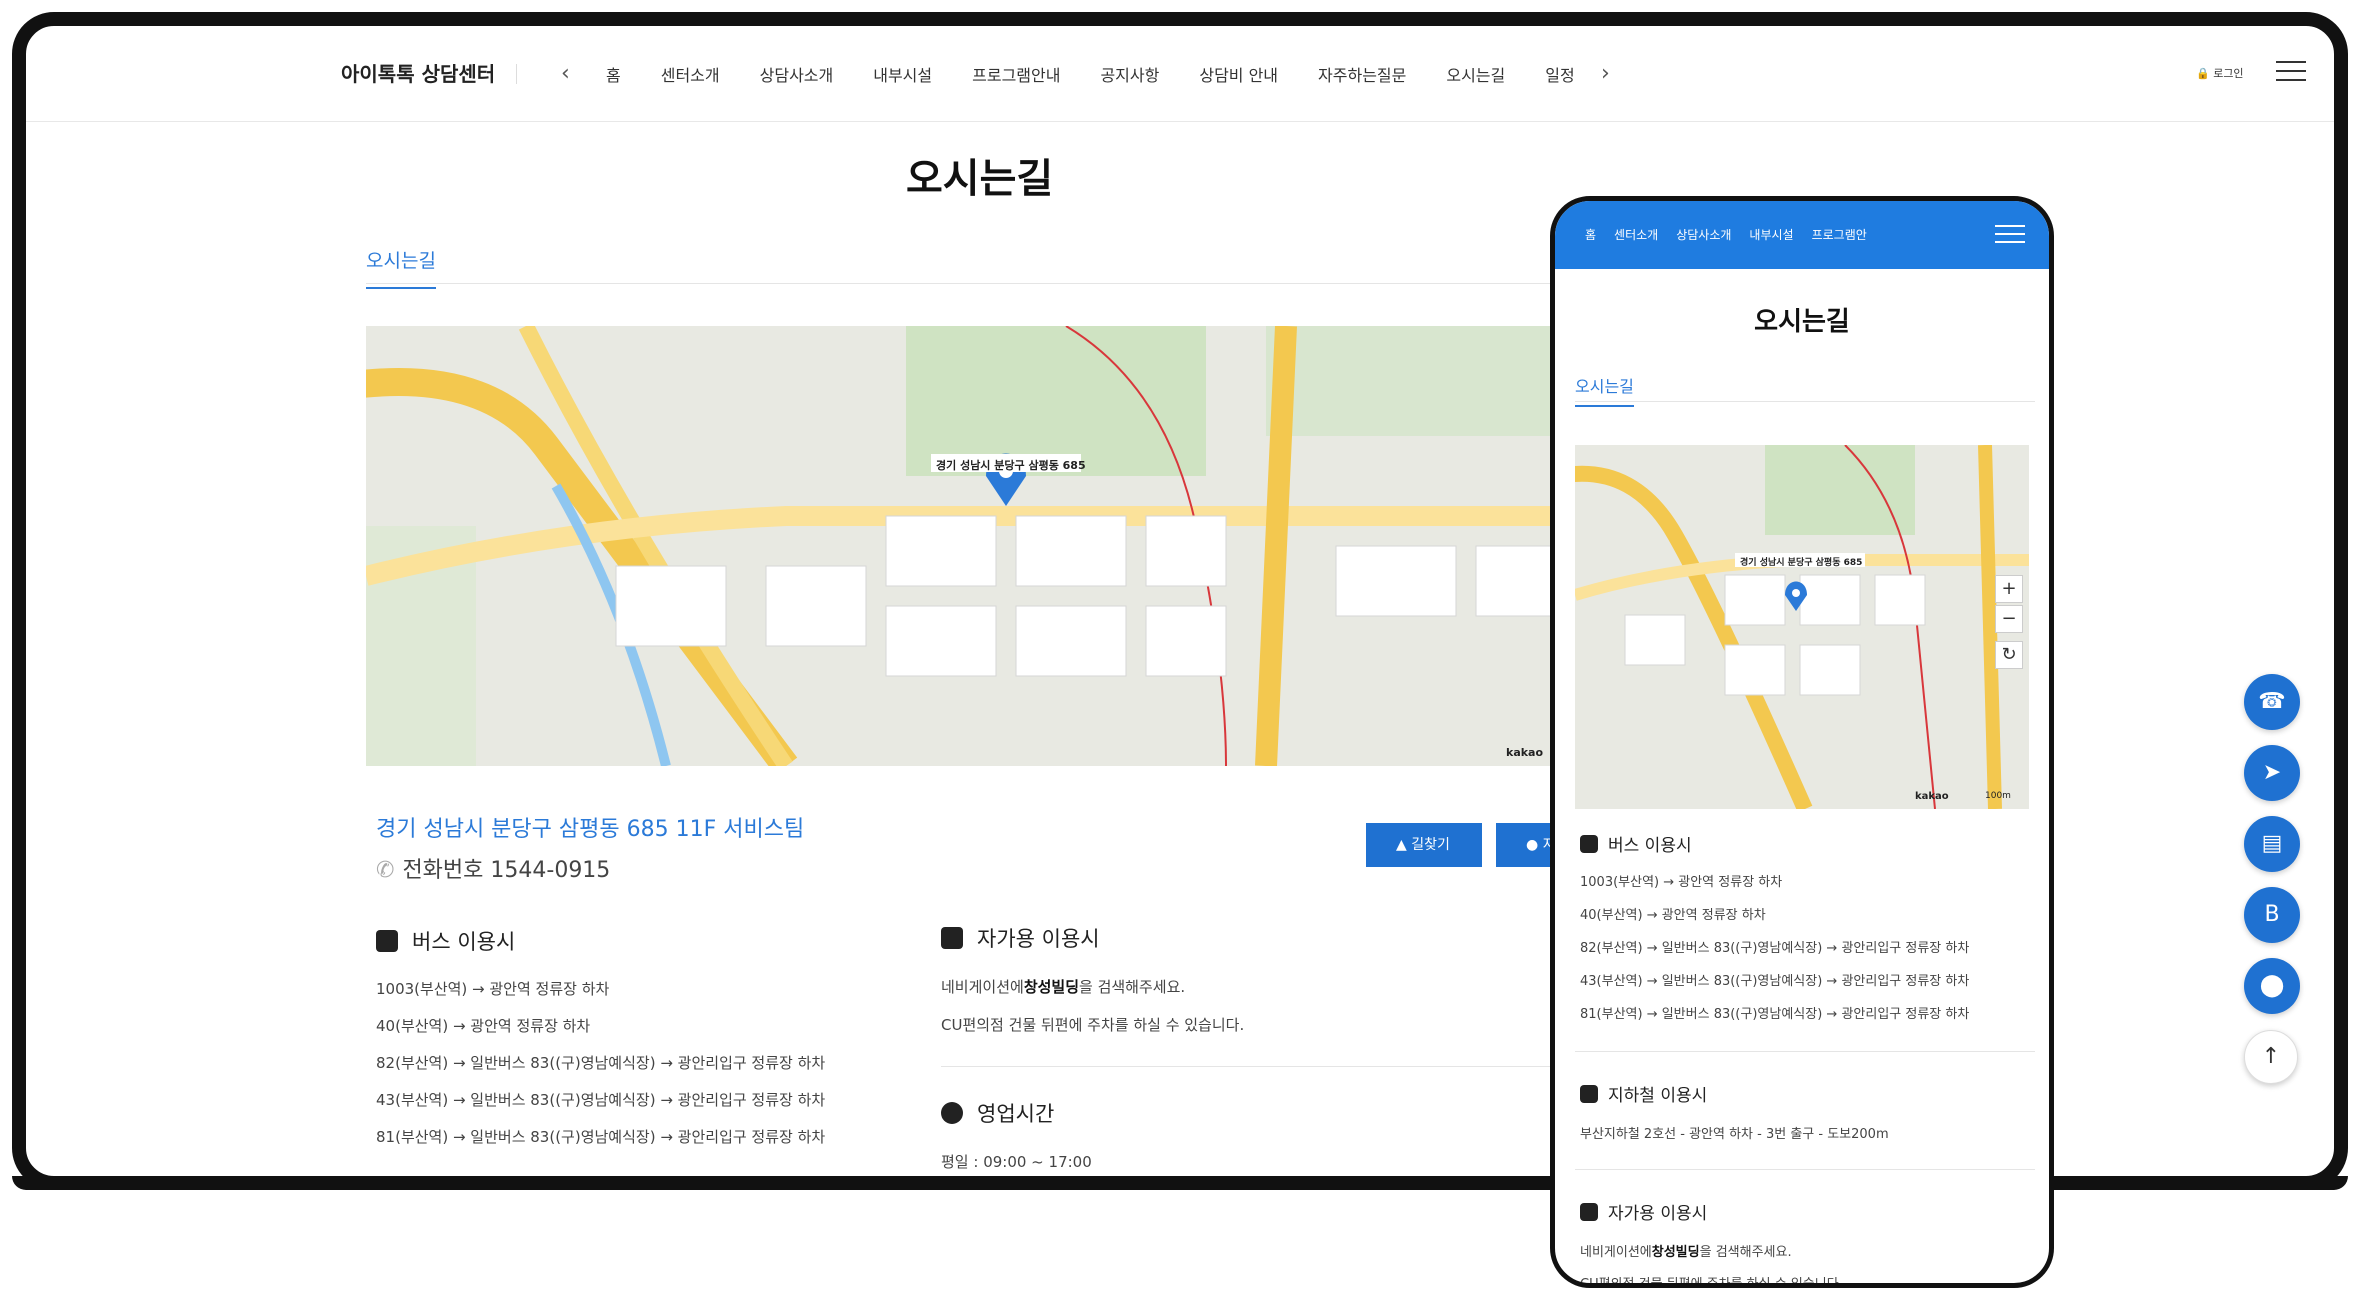 This screenshot has height=1296, width=2360. What do you see at coordinates (1011, 465) in the screenshot?
I see `map-pin-label: 경기 성남시 분당구 삼평동 685` at bounding box center [1011, 465].